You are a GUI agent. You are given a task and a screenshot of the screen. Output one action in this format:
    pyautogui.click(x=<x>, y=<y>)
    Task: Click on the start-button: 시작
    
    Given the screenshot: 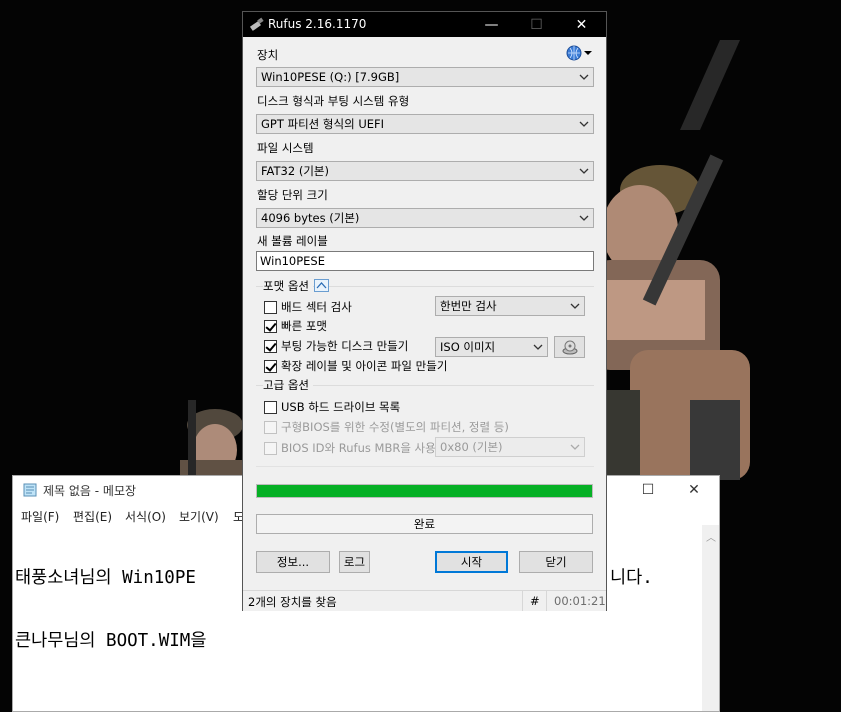 What is the action you would take?
    pyautogui.click(x=471, y=562)
    